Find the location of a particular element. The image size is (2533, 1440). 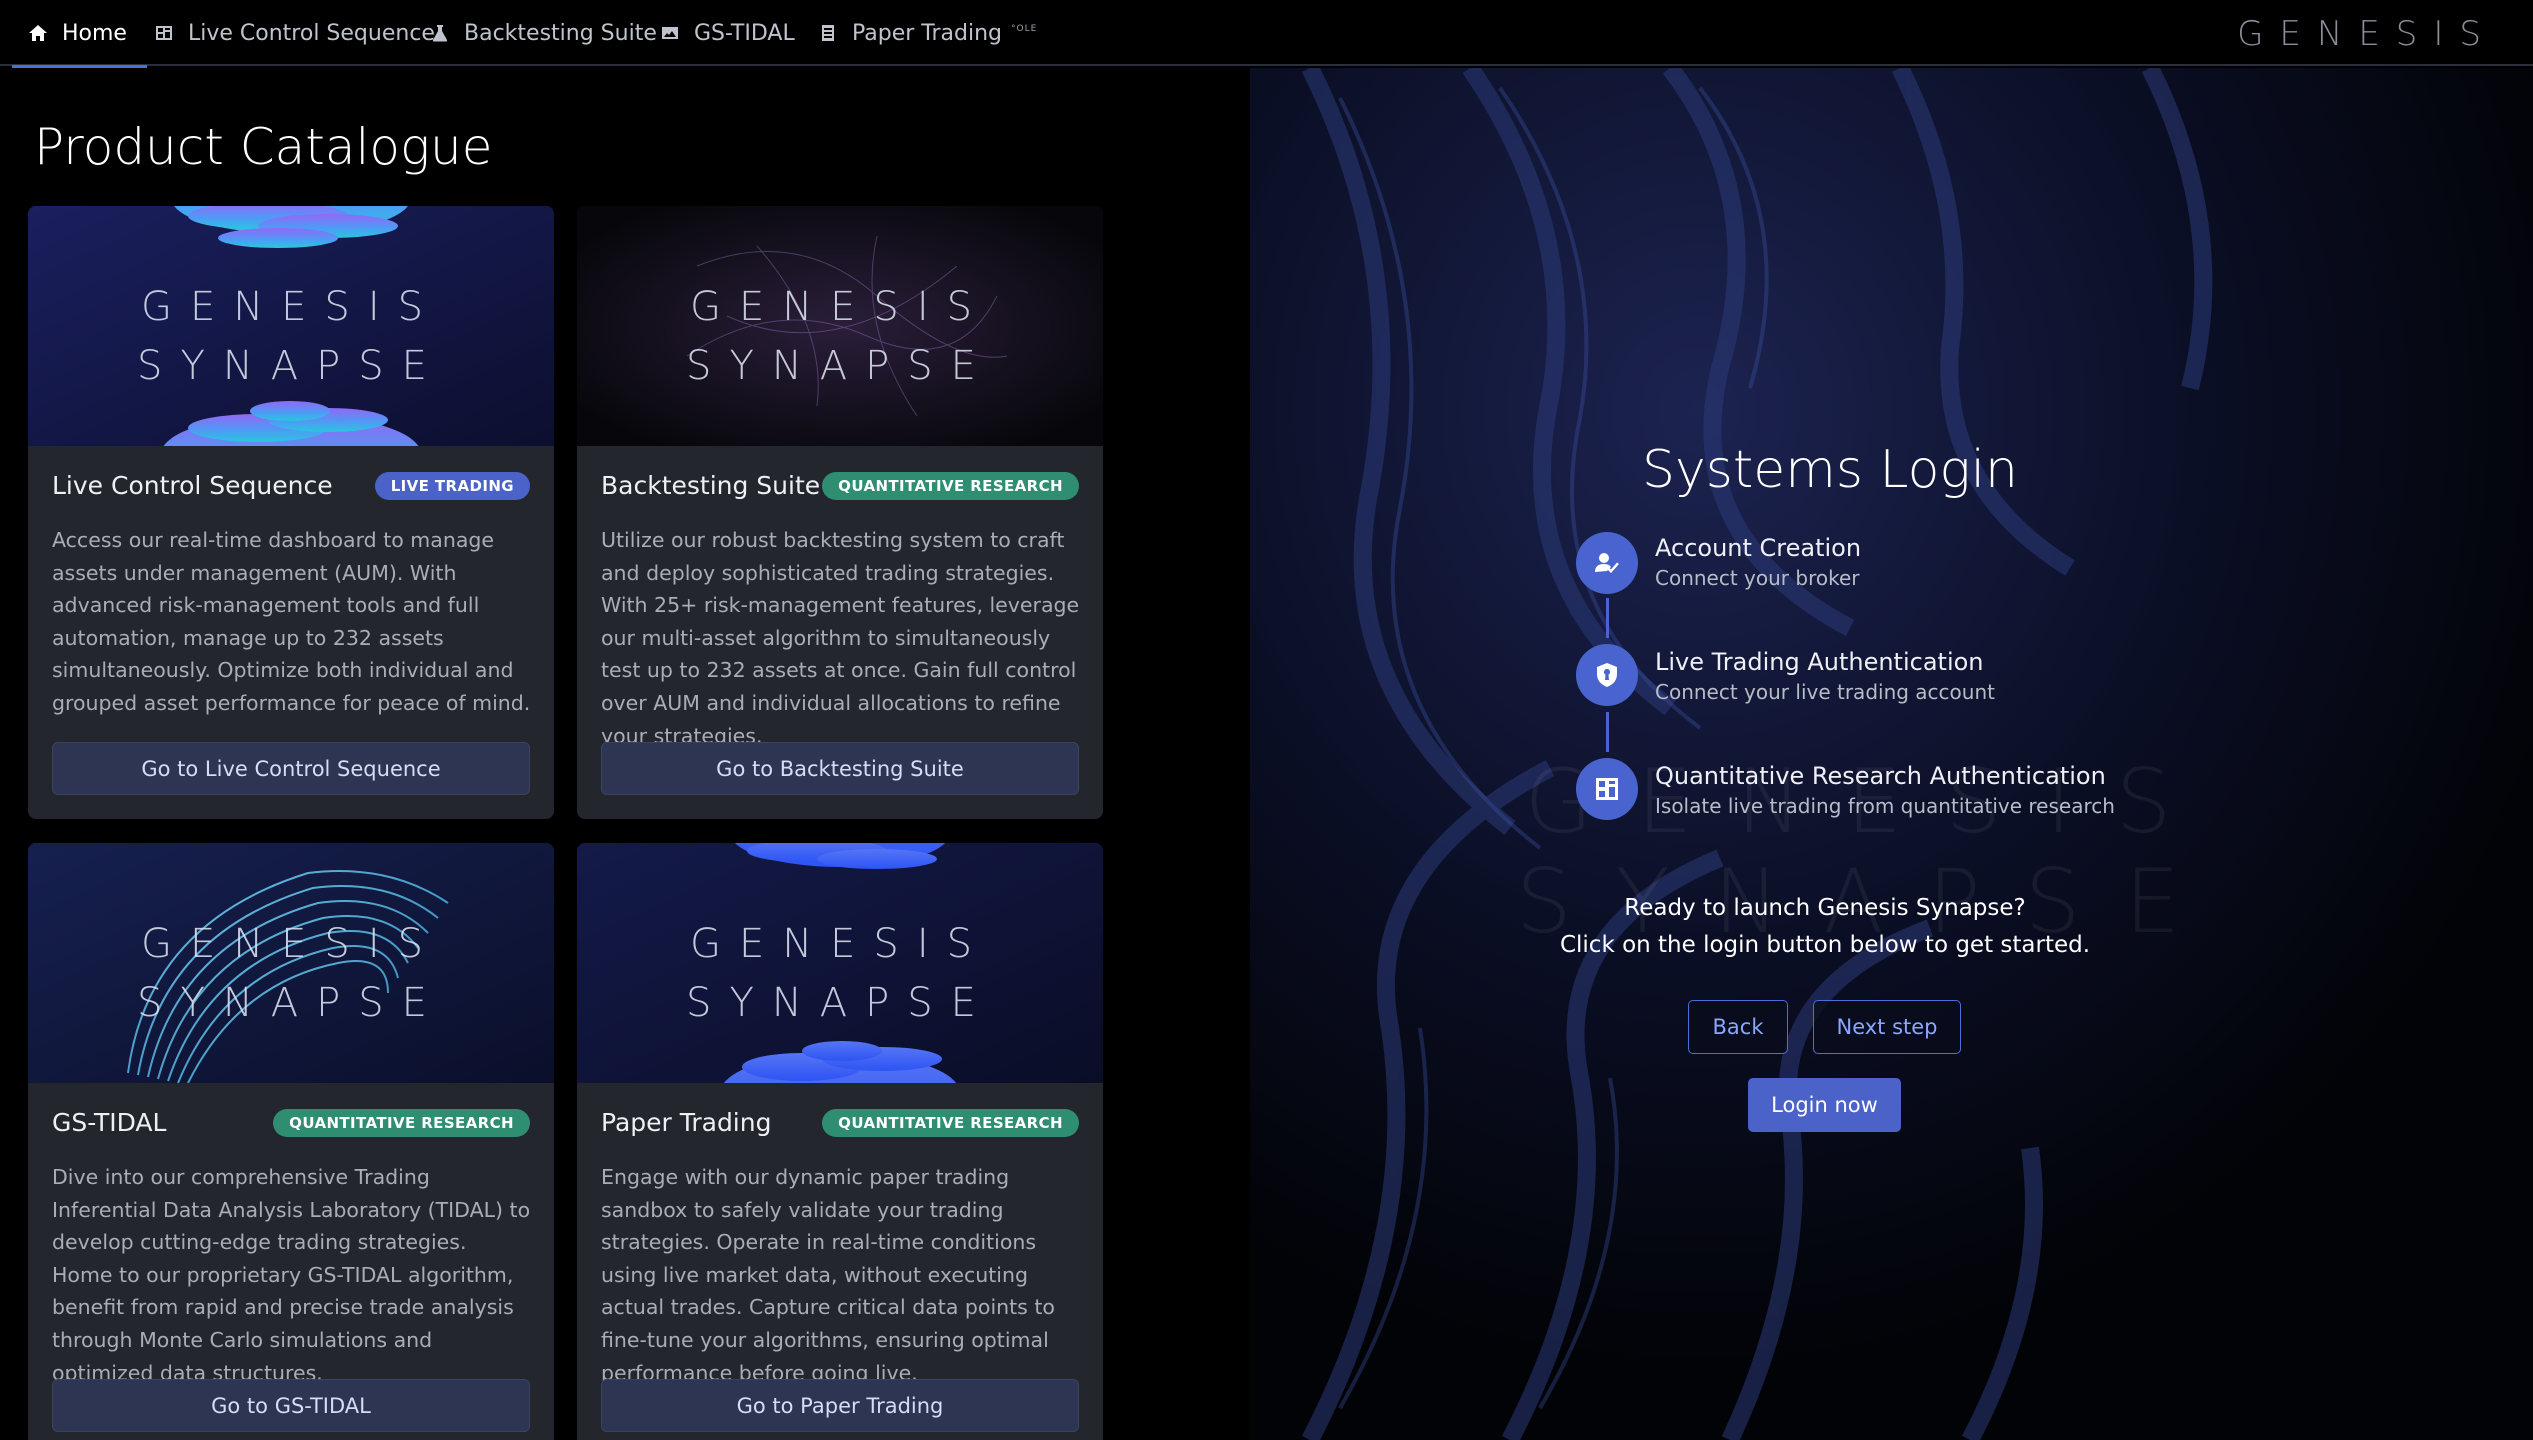

shield-icon is located at coordinates (1607, 675).